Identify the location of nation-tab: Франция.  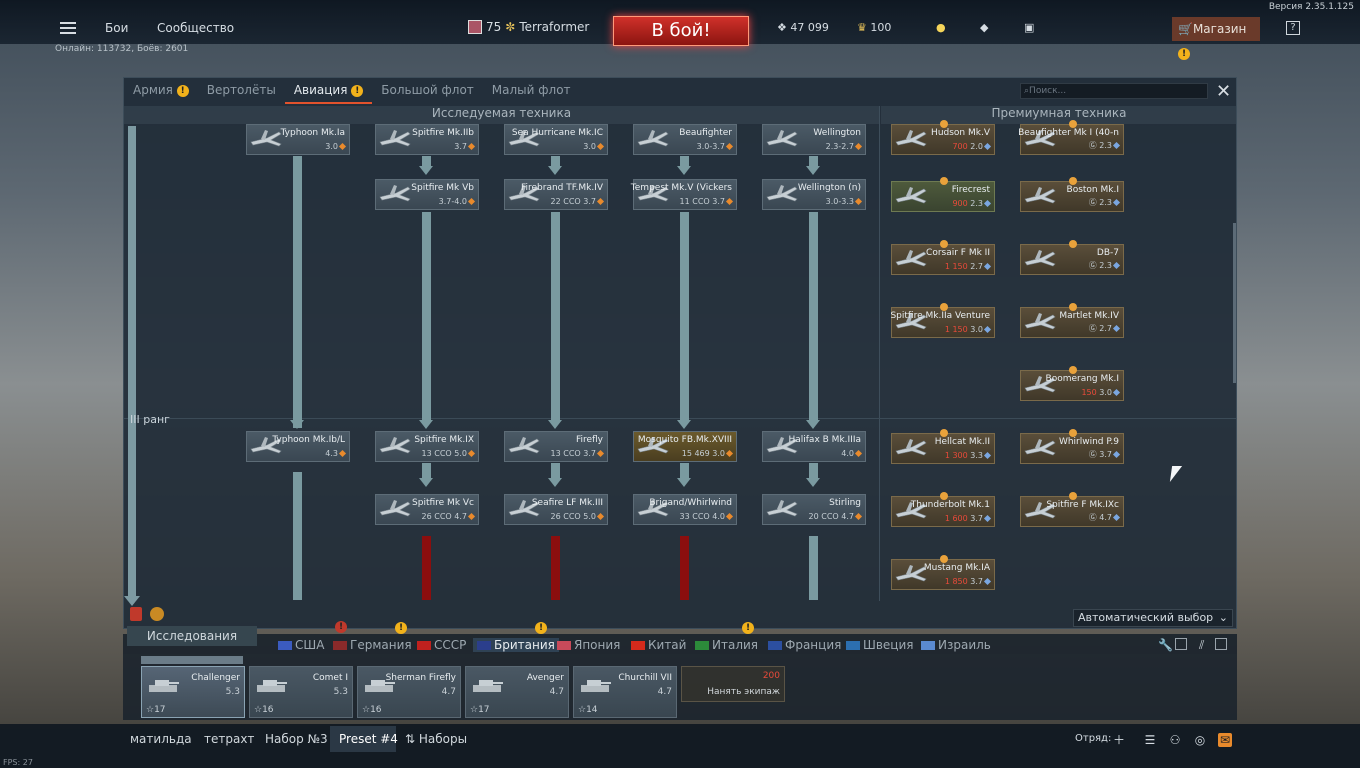
(804, 645).